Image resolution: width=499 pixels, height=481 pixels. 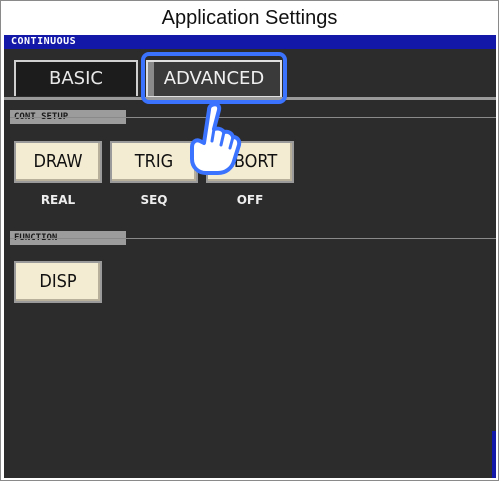 I want to click on hand-pointer-icon, so click(x=216, y=138).